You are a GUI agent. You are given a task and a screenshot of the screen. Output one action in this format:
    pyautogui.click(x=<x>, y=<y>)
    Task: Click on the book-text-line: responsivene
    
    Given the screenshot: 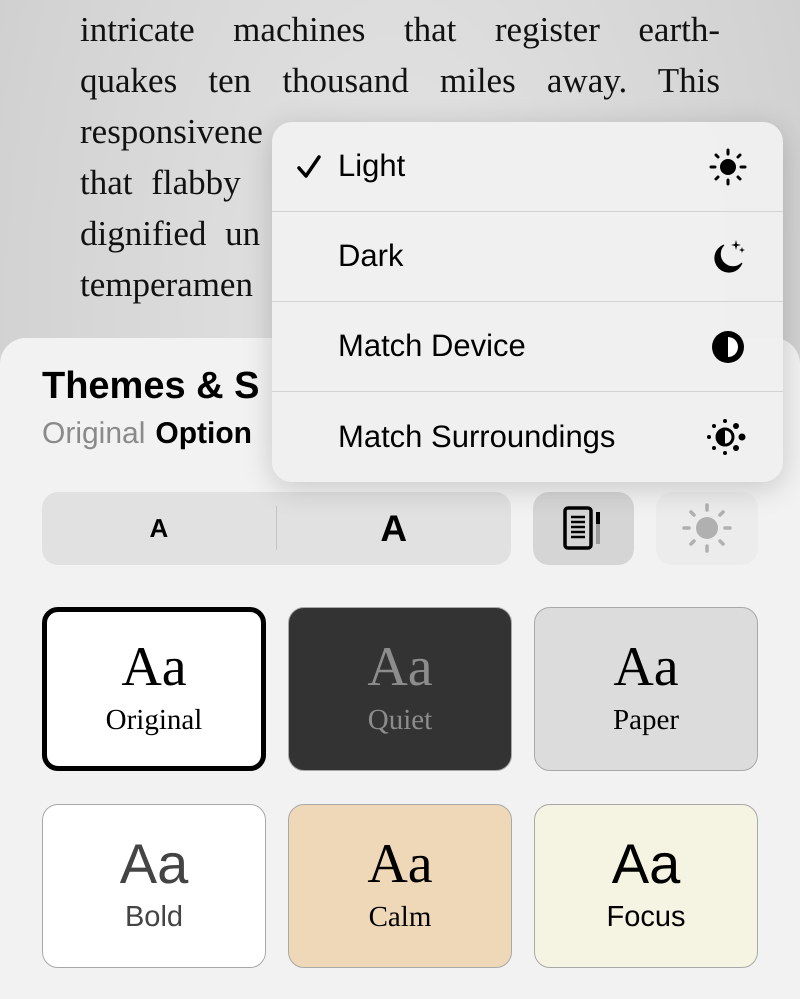 What is the action you would take?
    pyautogui.click(x=171, y=132)
    